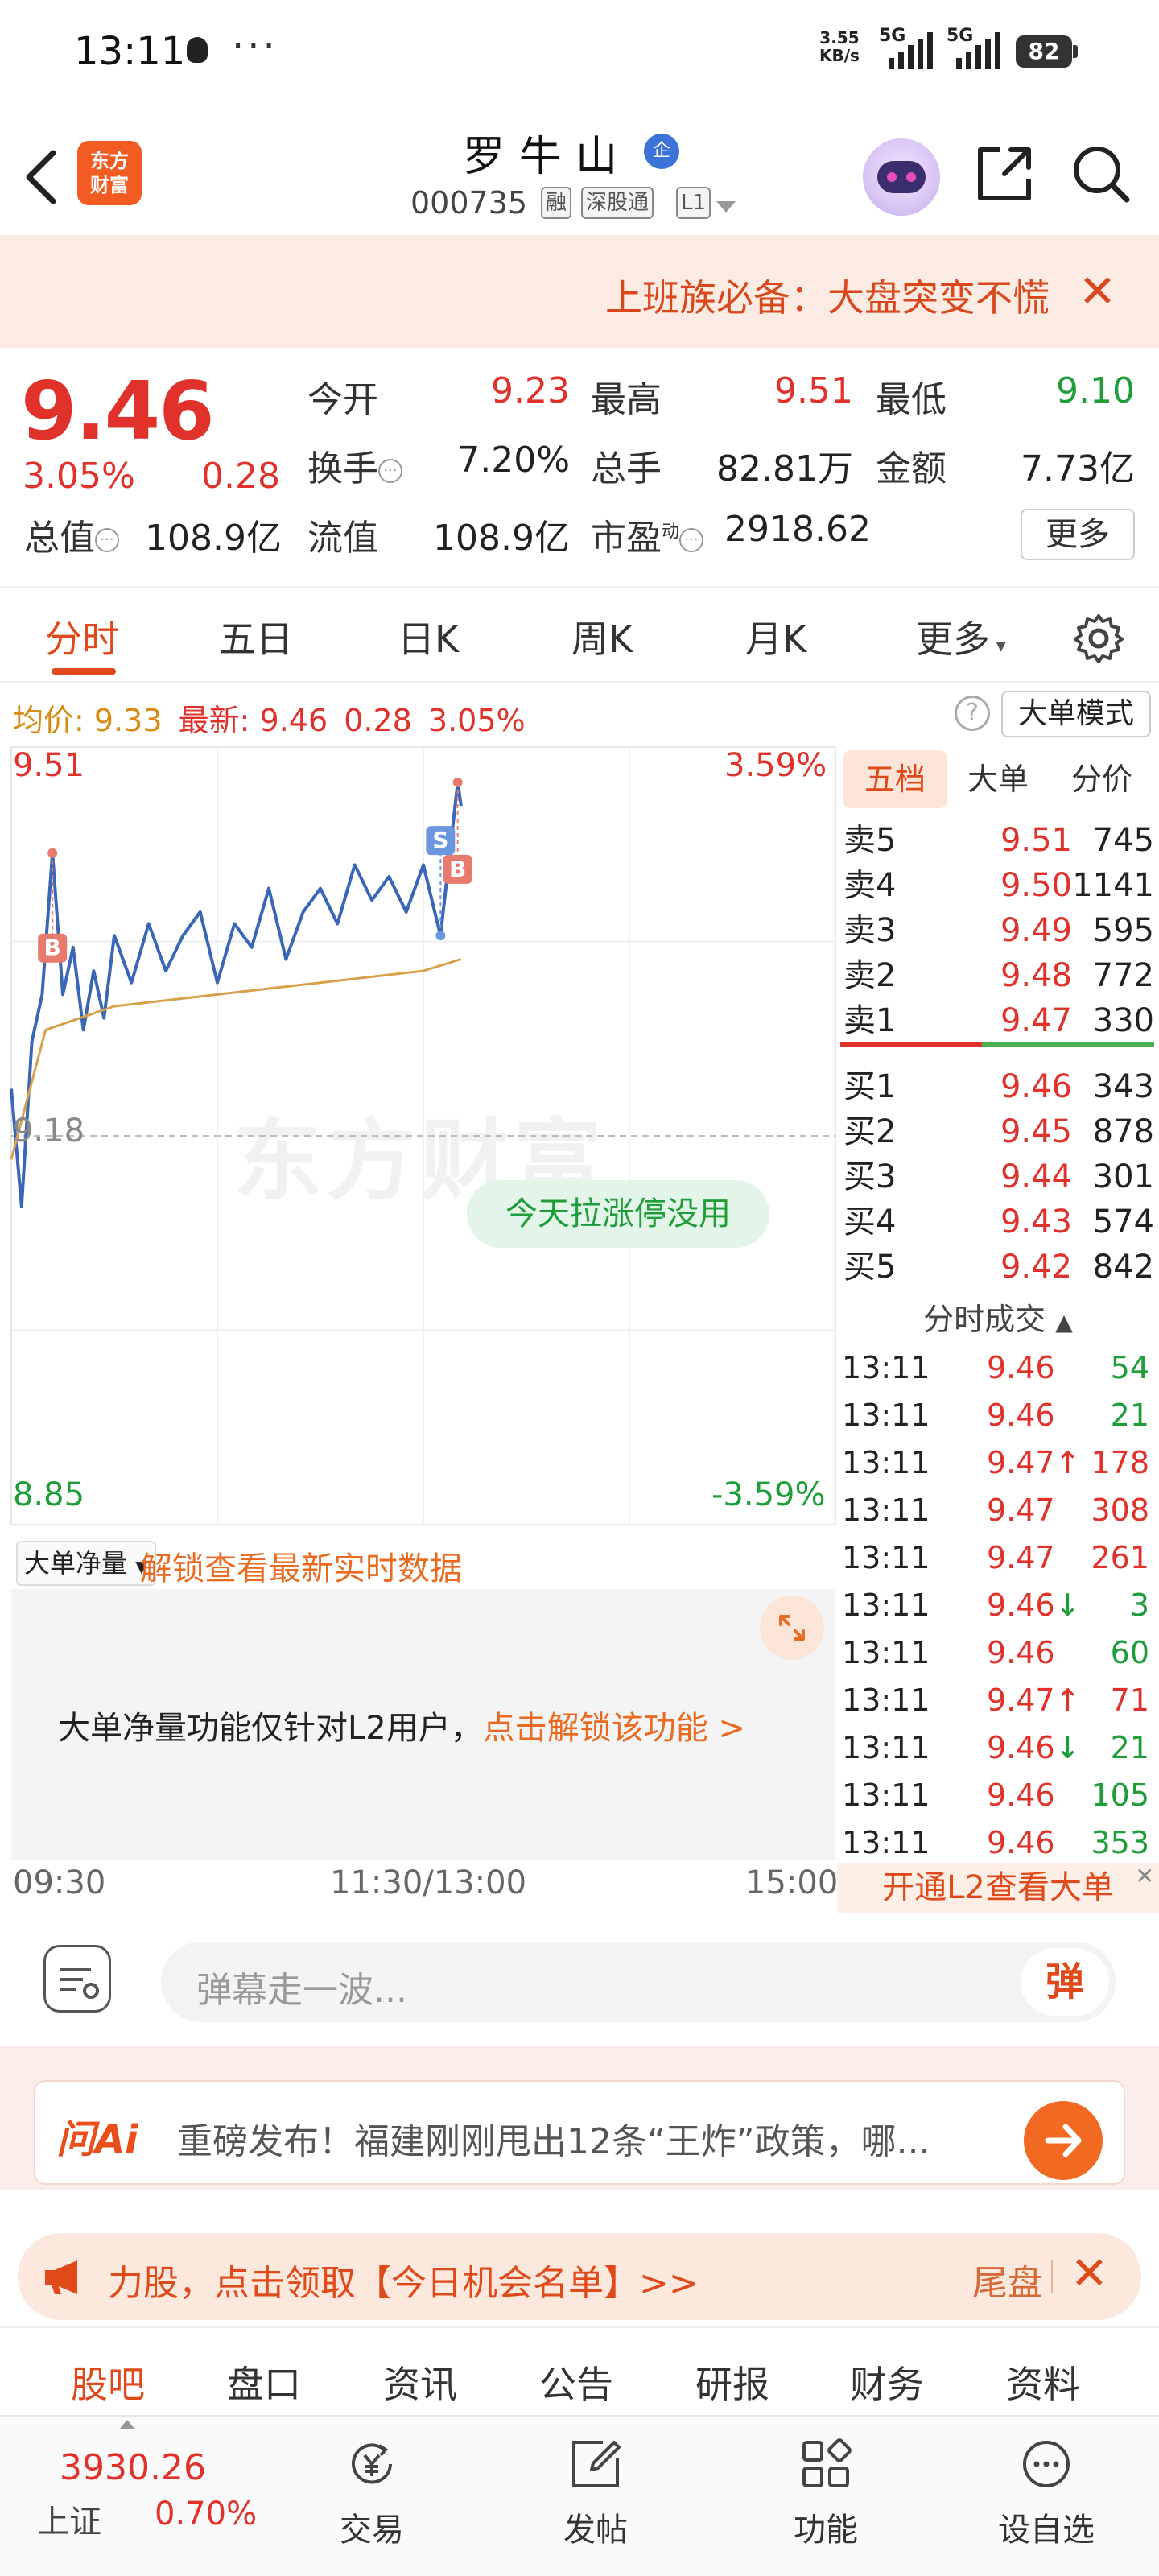 This screenshot has height=2576, width=1159. What do you see at coordinates (1007, 2280) in the screenshot?
I see `promo-tail: 尾盘` at bounding box center [1007, 2280].